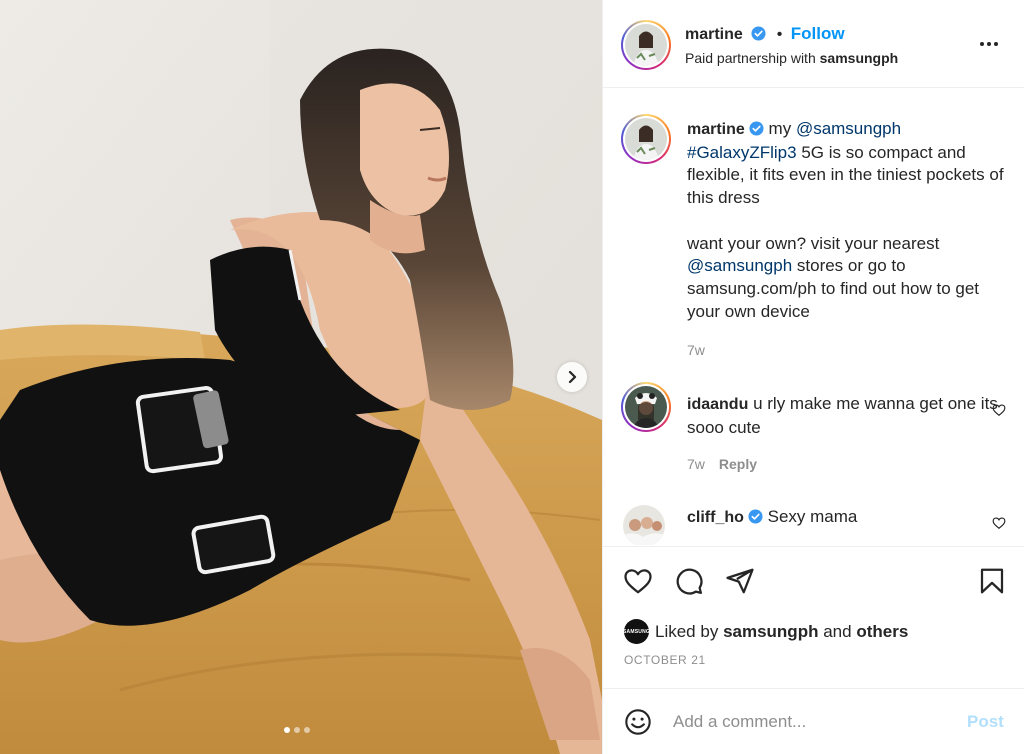 The width and height of the screenshot is (1024, 754). I want to click on comment-text: cliff_ho Sexy mama, so click(848, 518).